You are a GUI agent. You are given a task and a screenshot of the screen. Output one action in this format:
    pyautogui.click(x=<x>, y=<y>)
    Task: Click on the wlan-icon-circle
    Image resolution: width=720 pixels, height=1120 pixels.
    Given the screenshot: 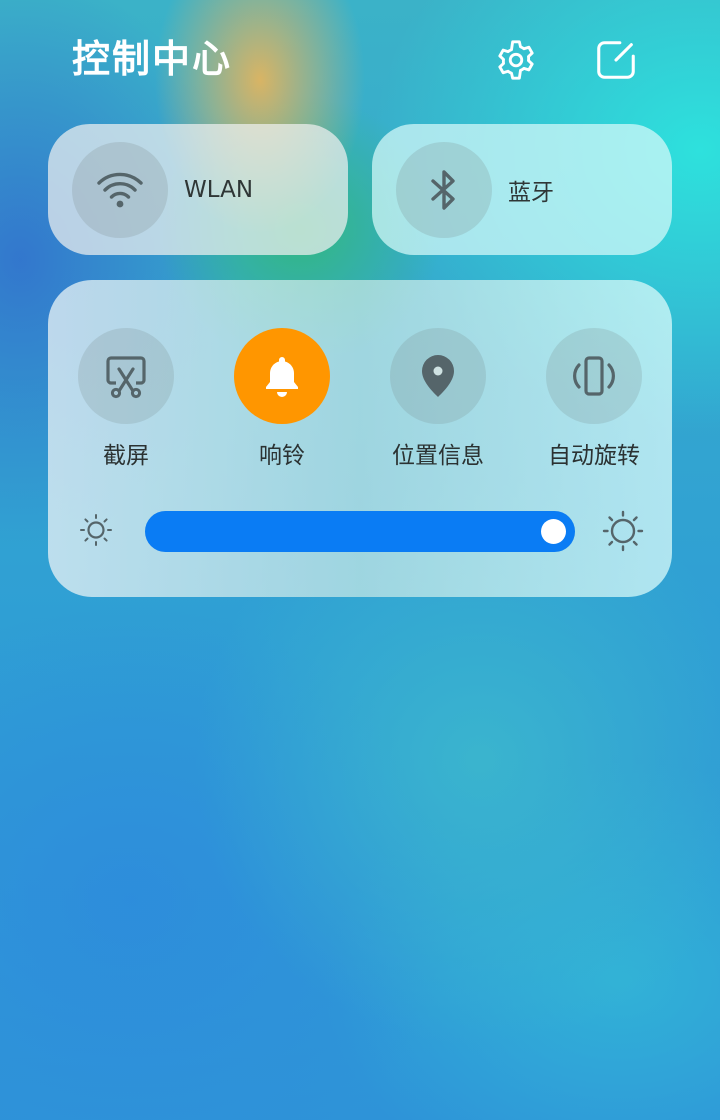 What is the action you would take?
    pyautogui.click(x=120, y=189)
    